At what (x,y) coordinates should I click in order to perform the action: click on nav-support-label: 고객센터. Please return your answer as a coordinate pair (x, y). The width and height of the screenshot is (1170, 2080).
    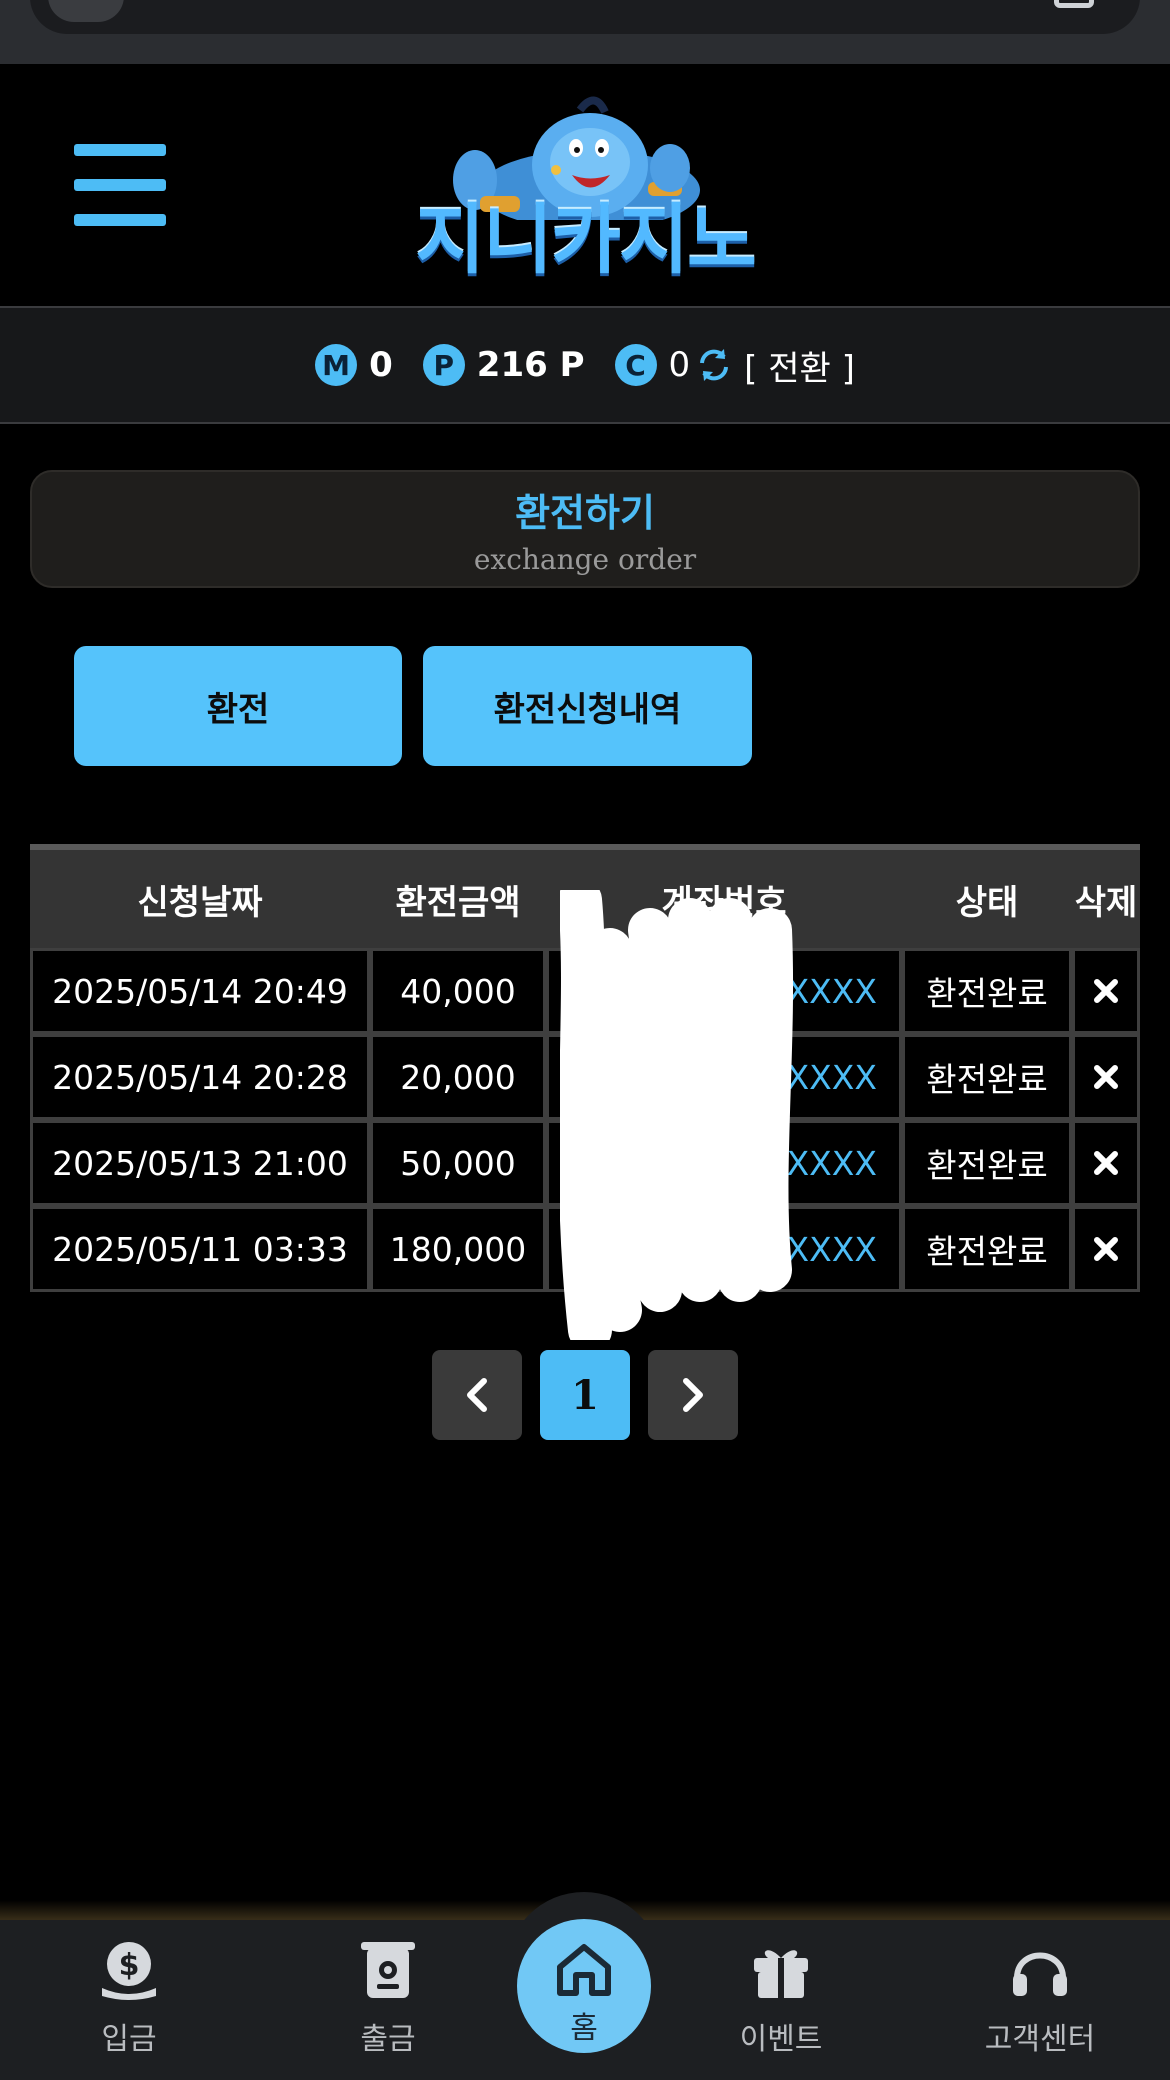
    Looking at the image, I should click on (1040, 2039).